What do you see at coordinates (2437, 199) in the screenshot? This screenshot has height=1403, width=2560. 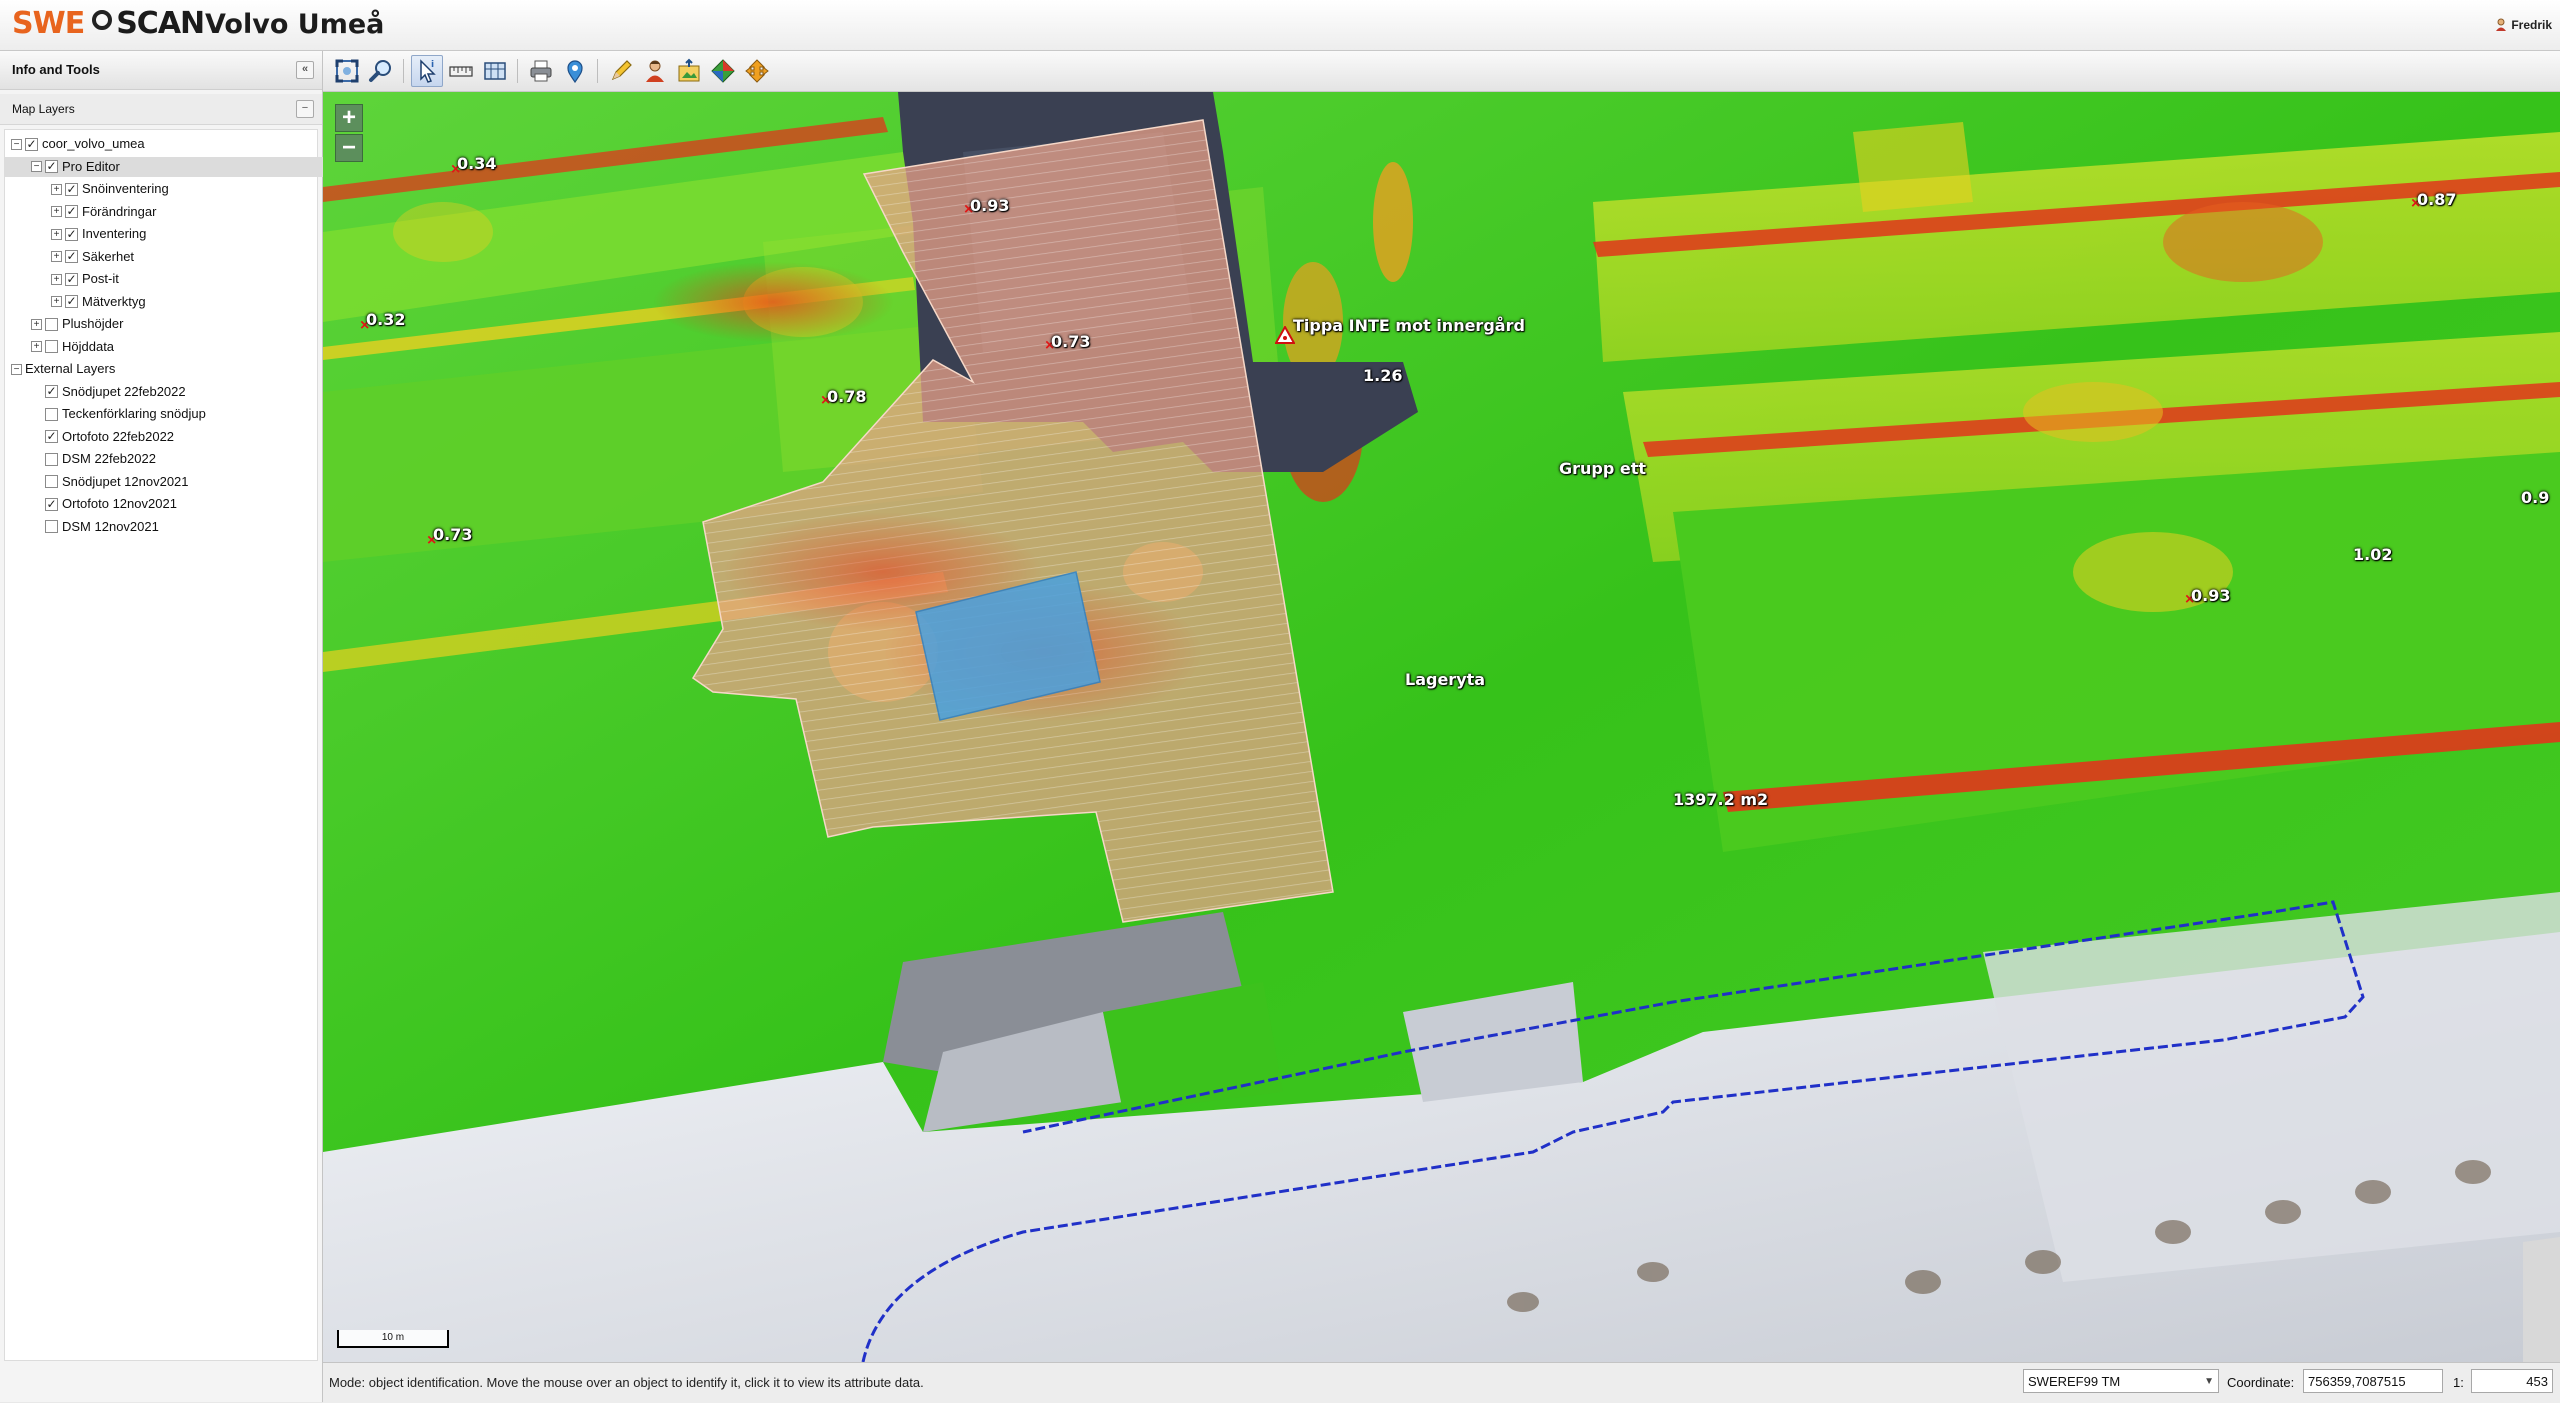 I see `depth-value-label: 0.87` at bounding box center [2437, 199].